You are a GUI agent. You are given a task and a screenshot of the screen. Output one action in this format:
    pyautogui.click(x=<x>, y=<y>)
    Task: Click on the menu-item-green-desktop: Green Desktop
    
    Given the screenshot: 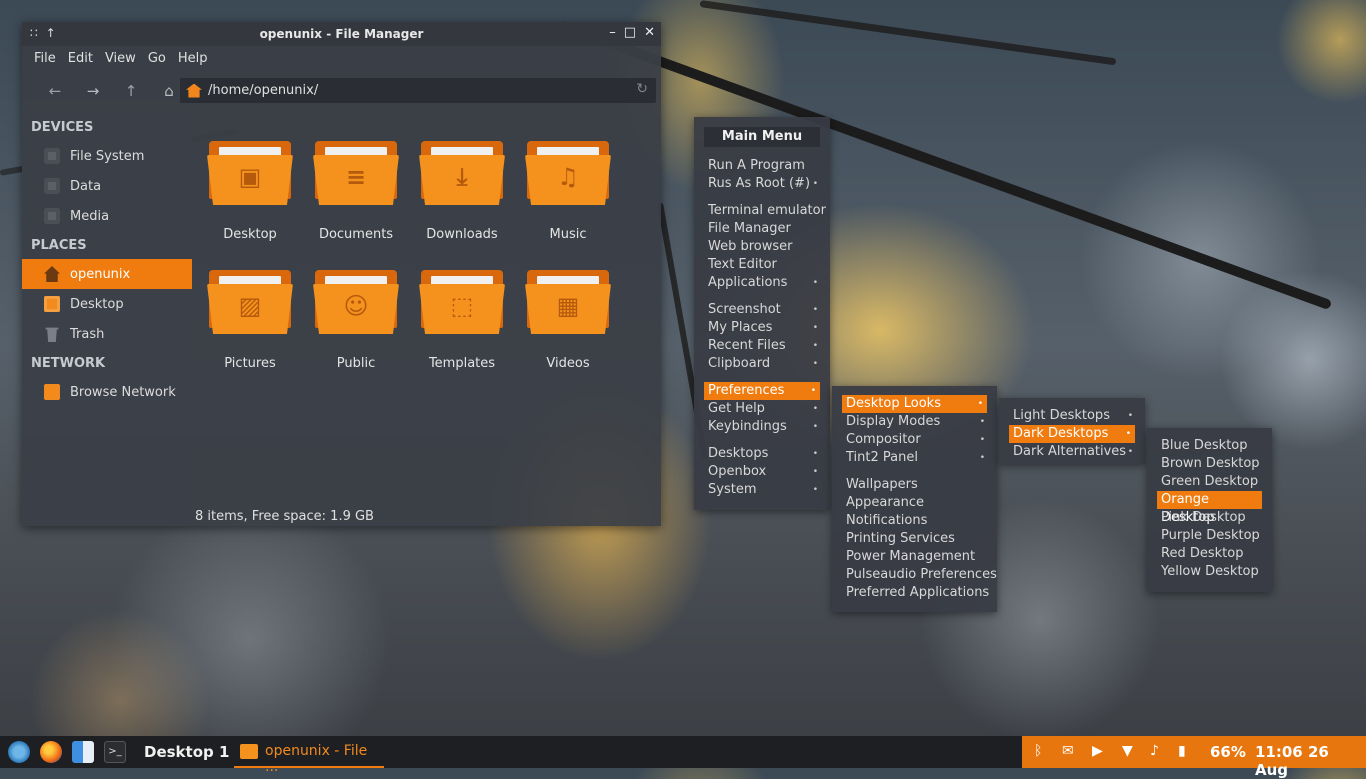 What is the action you would take?
    pyautogui.click(x=1209, y=482)
    